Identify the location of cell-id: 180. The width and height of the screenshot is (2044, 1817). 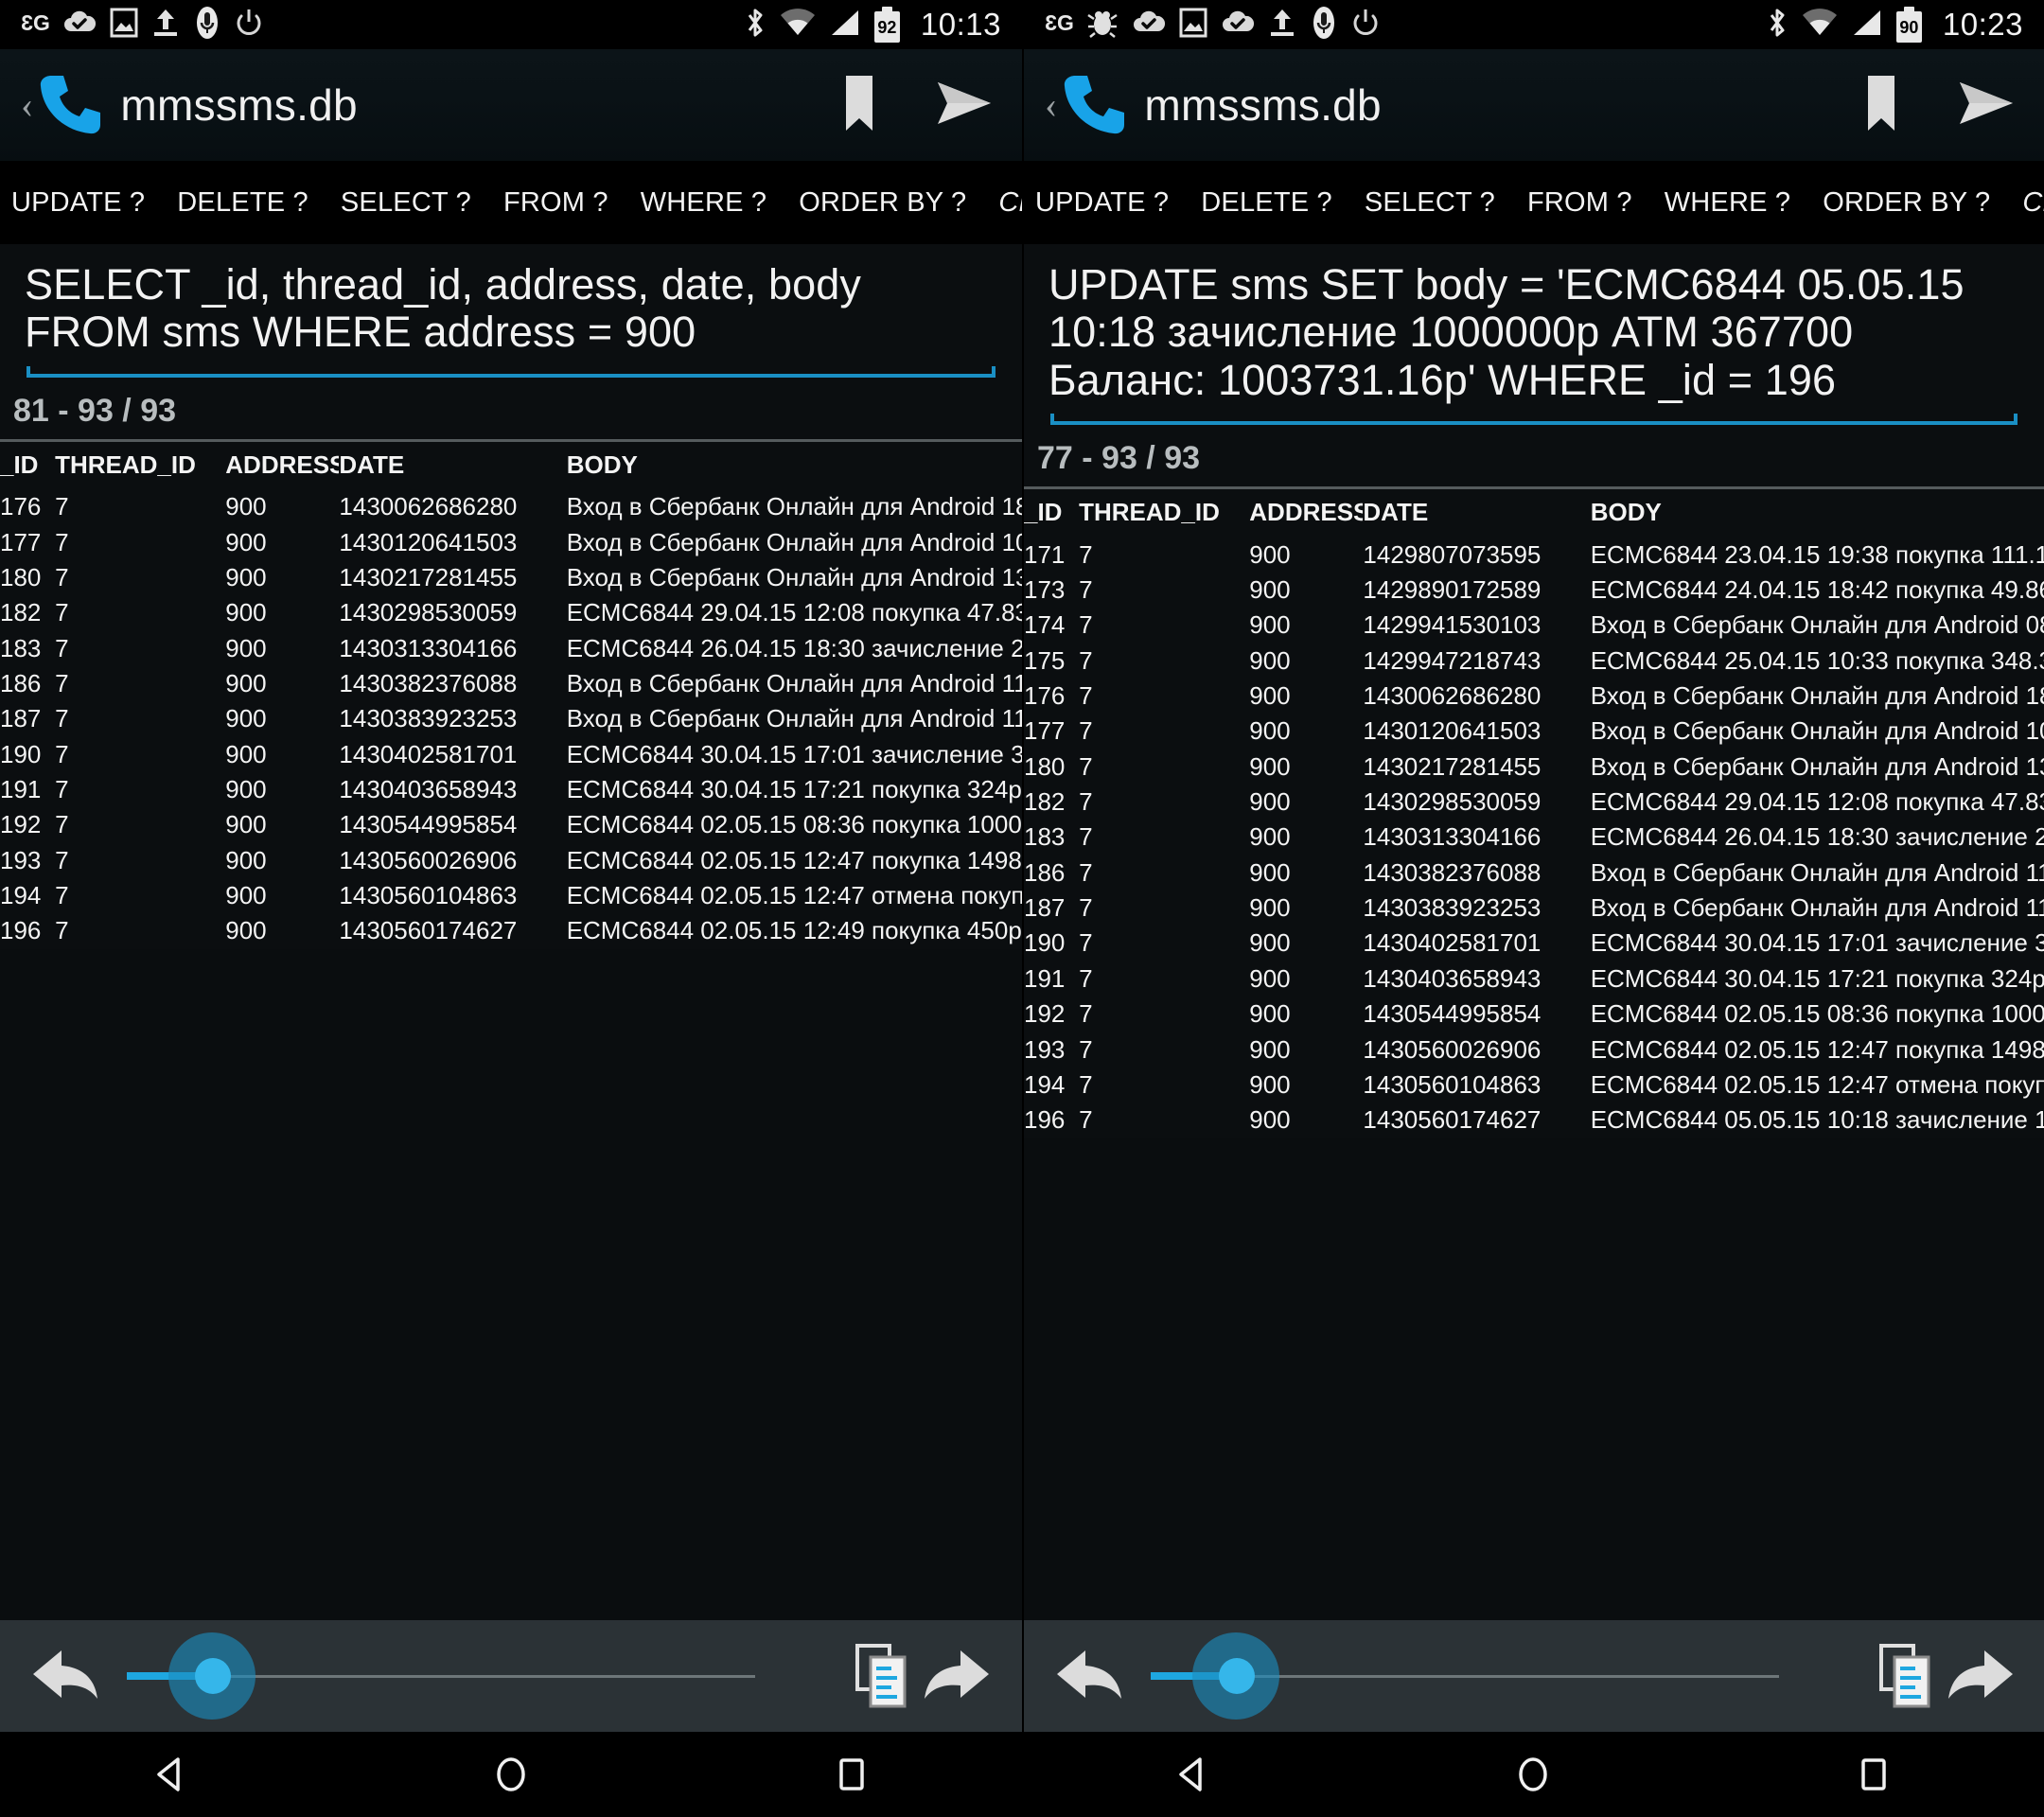
(21, 576).